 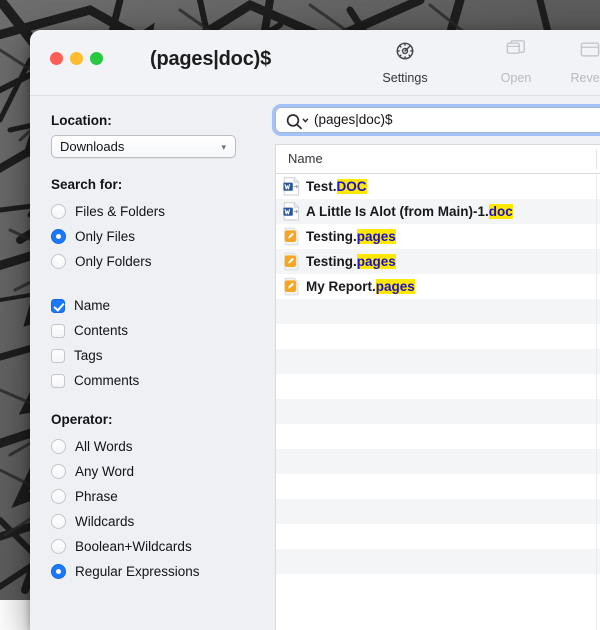 What do you see at coordinates (113, 261) in the screenshot?
I see `radio-label: Only Folders` at bounding box center [113, 261].